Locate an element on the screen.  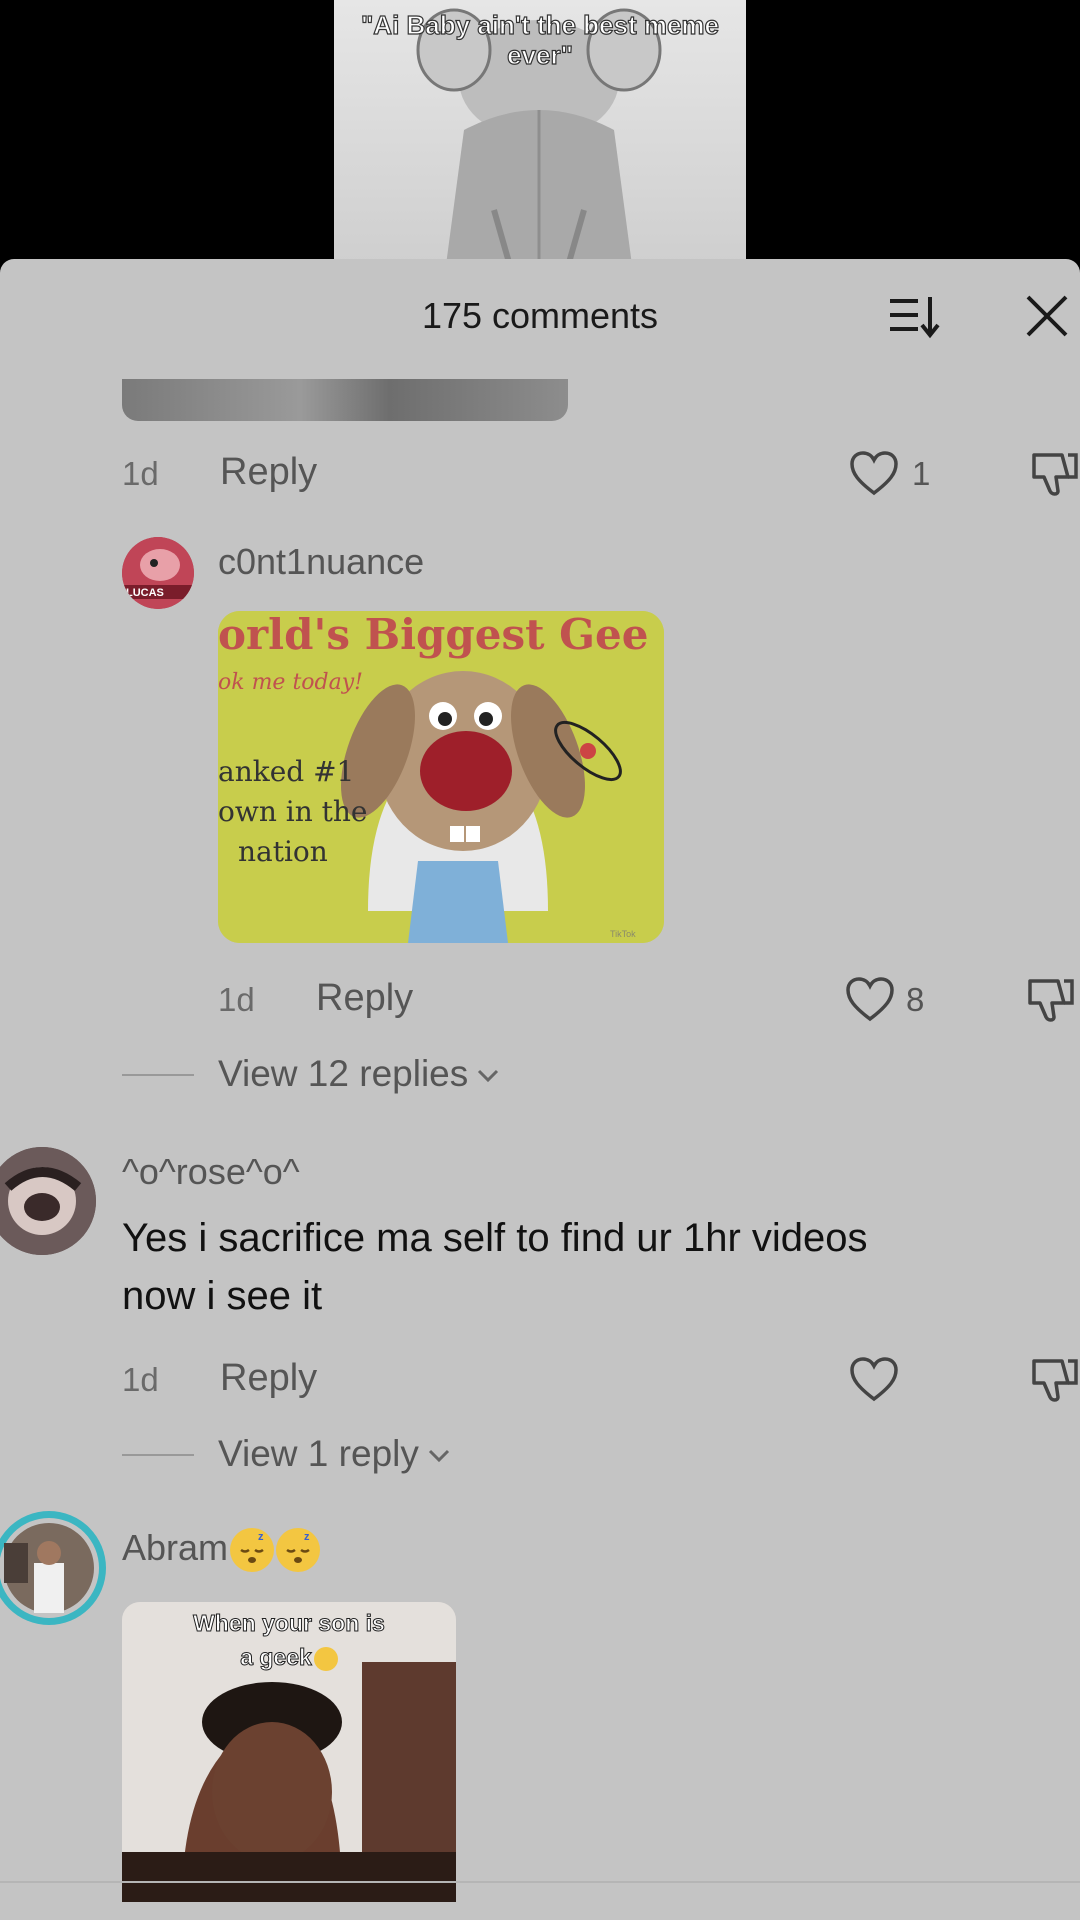
sort-button is located at coordinates (914, 317).